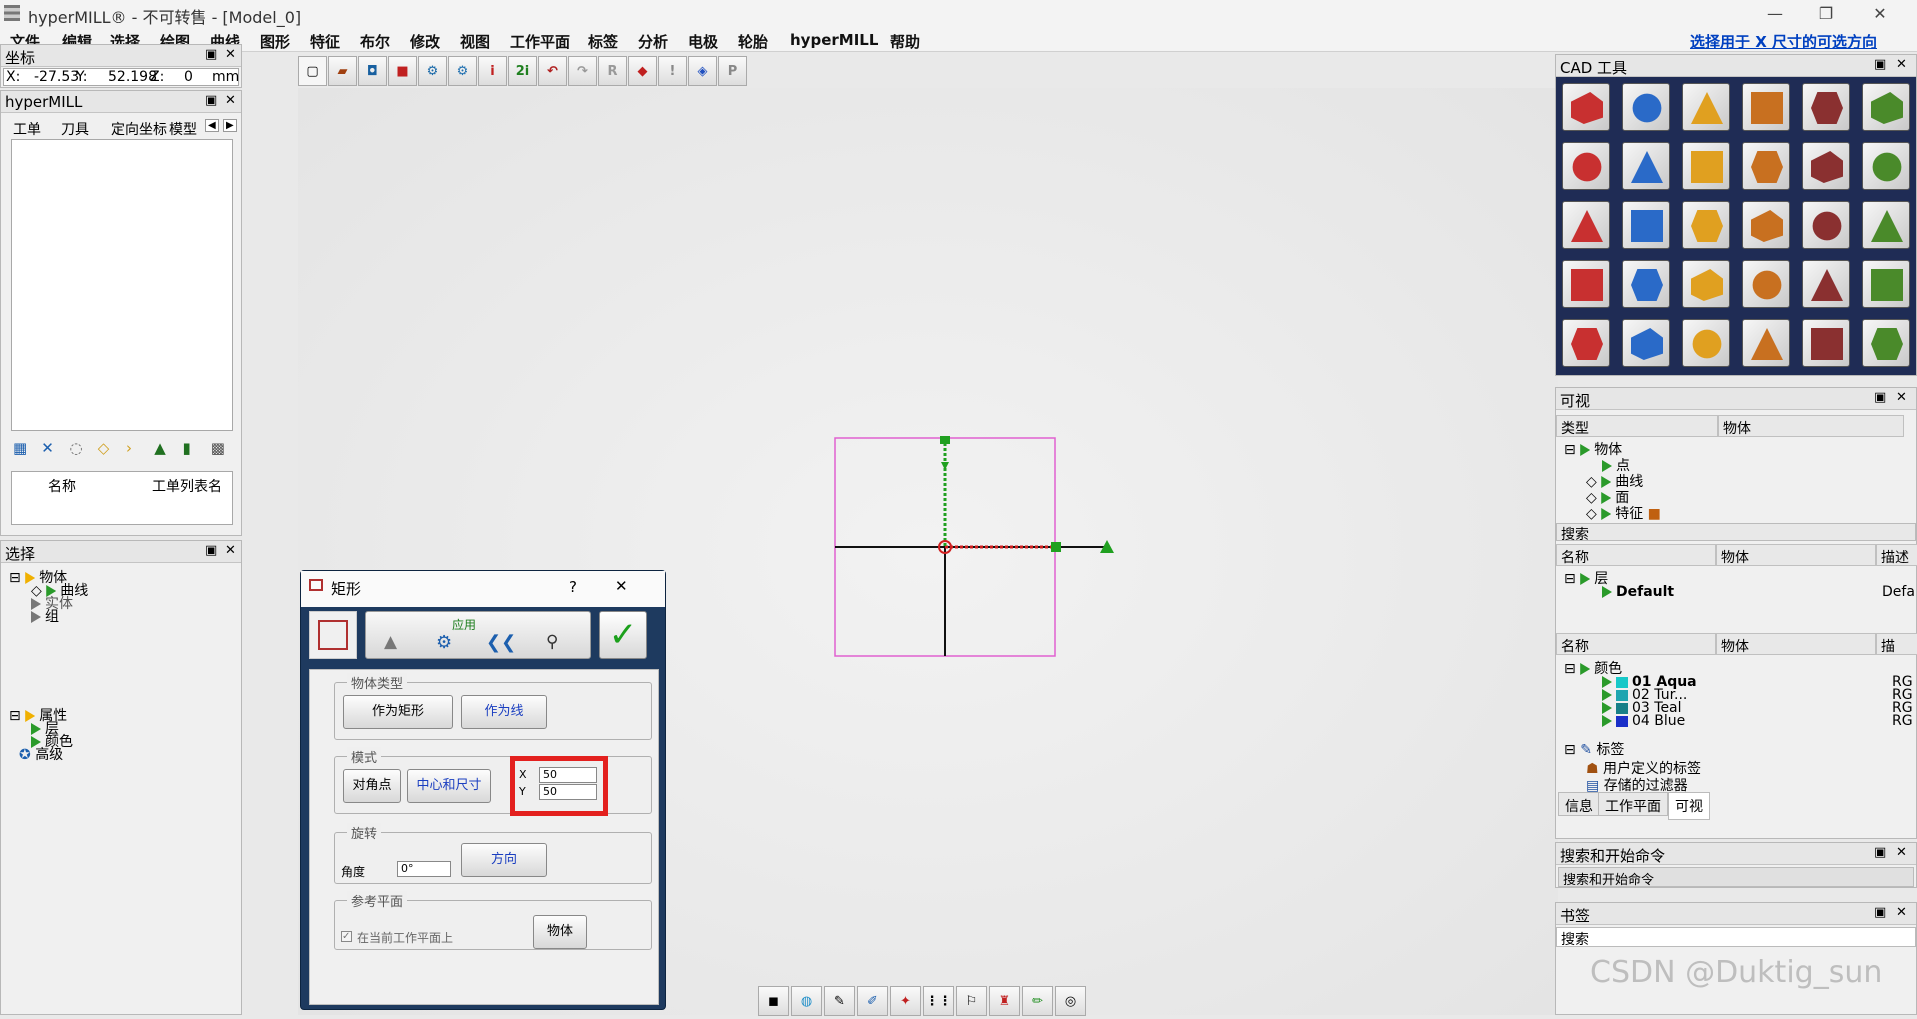  Describe the element at coordinates (1706, 284) in the screenshot. I see `fold-icon` at that location.